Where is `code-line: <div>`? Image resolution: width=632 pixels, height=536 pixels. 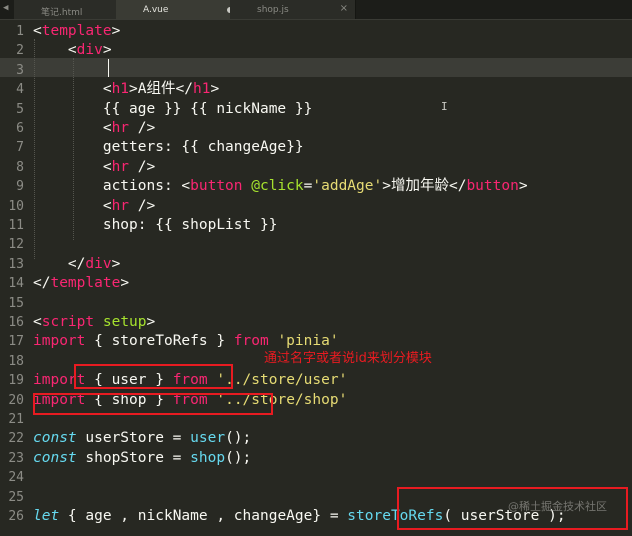
code-line: <div> is located at coordinates (72, 50).